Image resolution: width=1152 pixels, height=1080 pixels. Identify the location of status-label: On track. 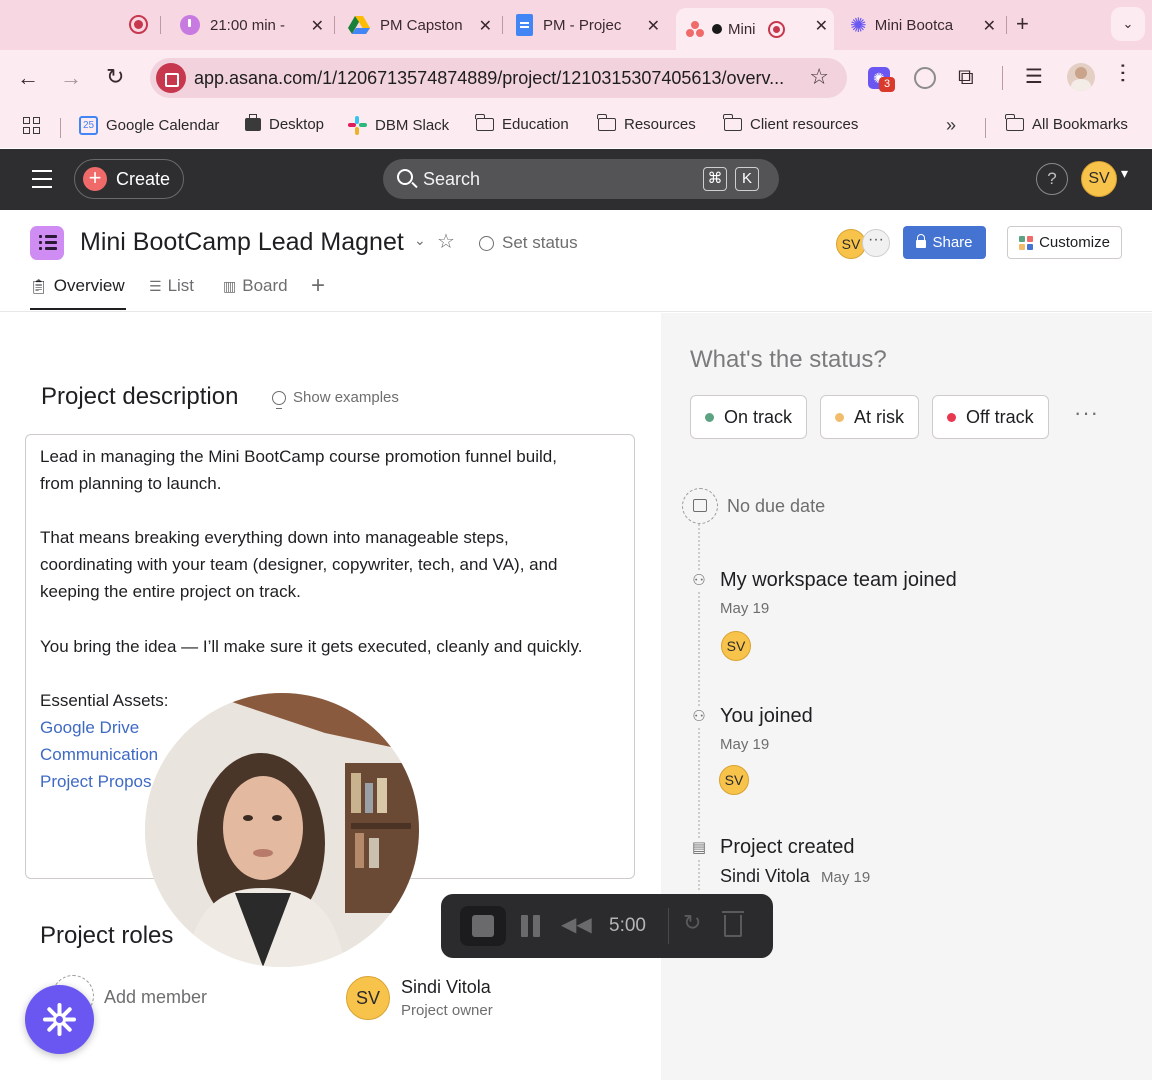
(758, 416).